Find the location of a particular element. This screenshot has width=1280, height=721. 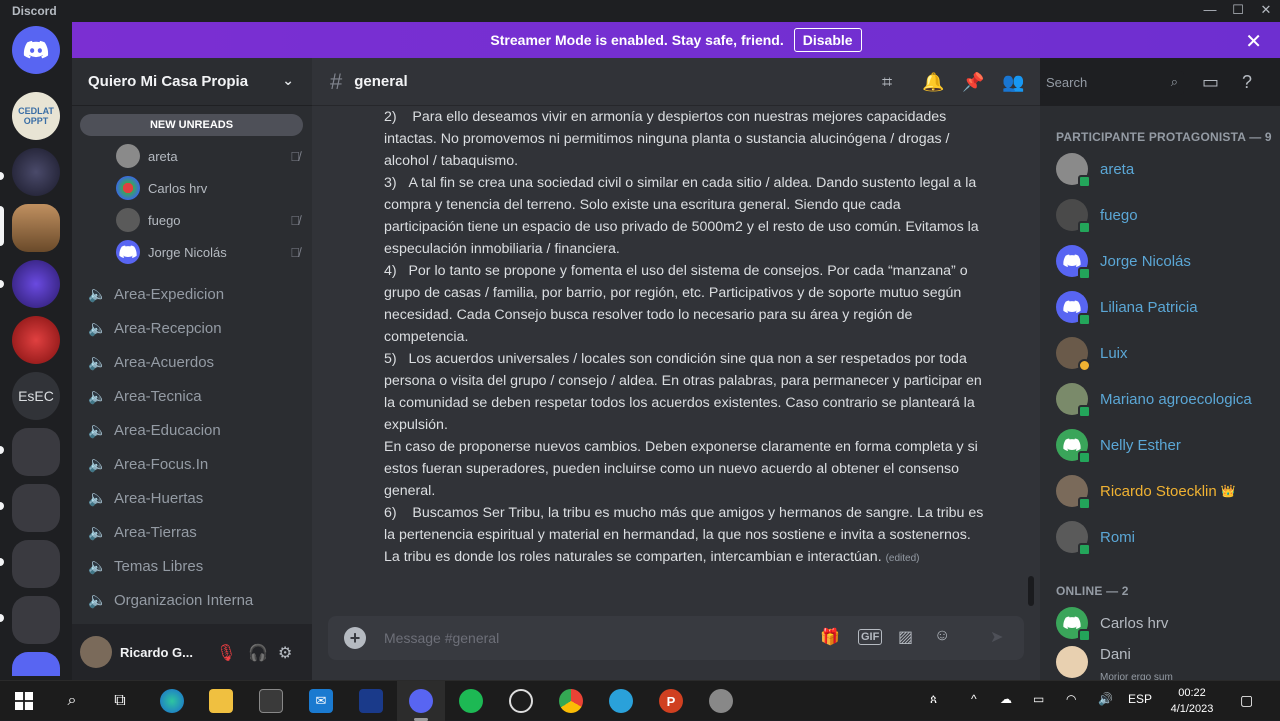

voice-user-name: fuego is located at coordinates (164, 220).